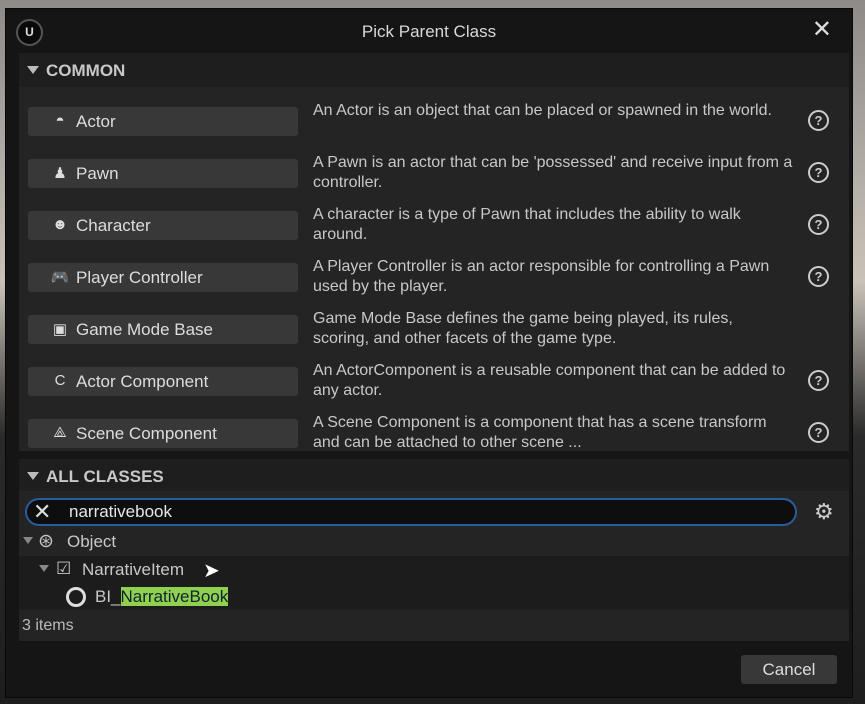 The image size is (865, 704). What do you see at coordinates (46, 541) in the screenshot?
I see `object-icon: ⊛` at bounding box center [46, 541].